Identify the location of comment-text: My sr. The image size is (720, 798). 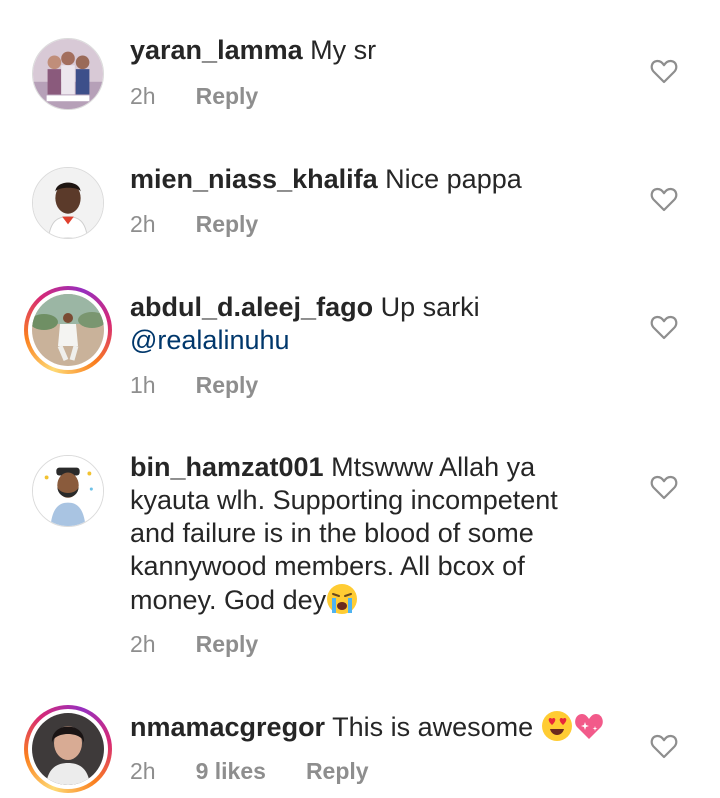
(343, 50).